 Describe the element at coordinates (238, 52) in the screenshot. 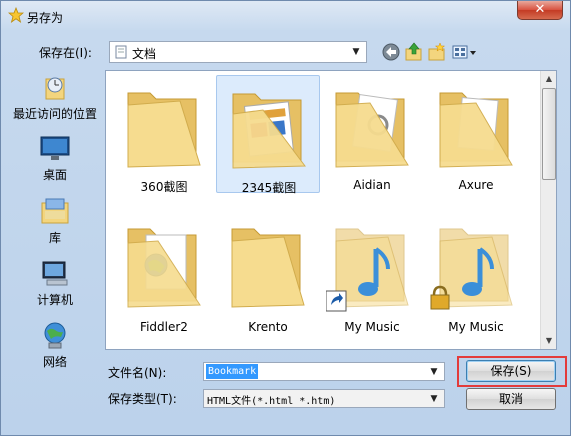

I see `lookin-combo: 文档 ▼` at that location.